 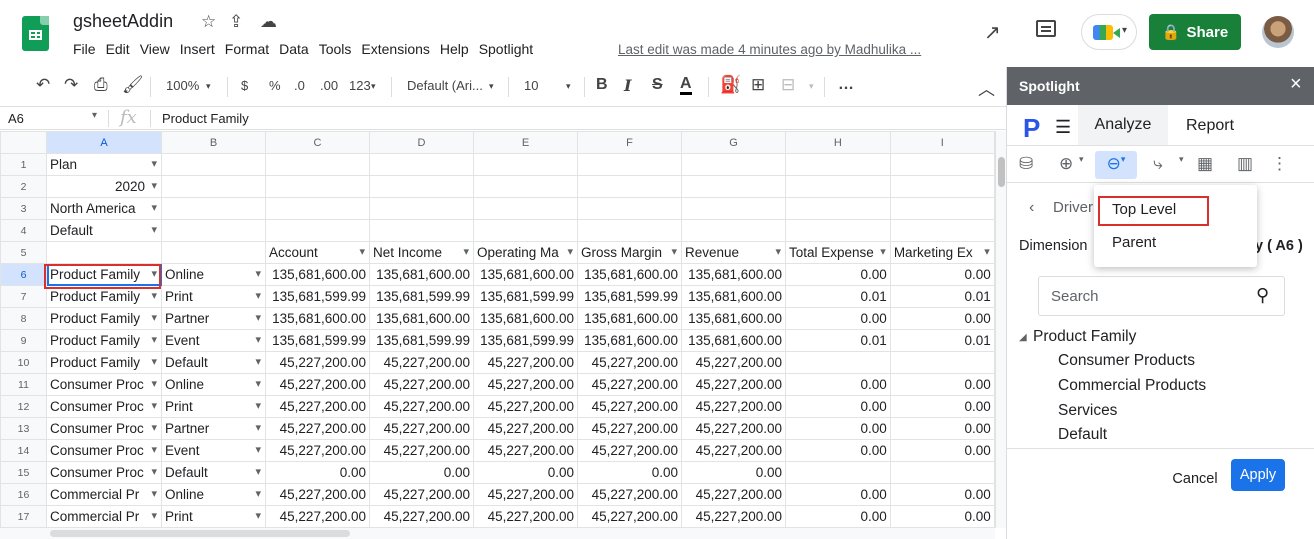 I want to click on grid-cell: Plan, so click(x=104, y=164).